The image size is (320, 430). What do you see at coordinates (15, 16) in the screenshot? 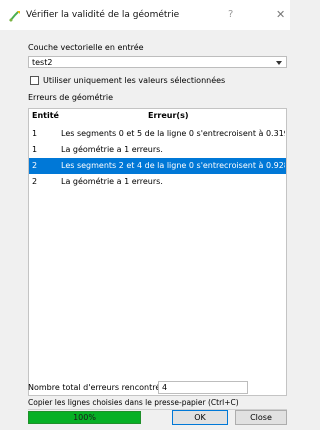
I see `qgis-geometry-check-icon` at bounding box center [15, 16].